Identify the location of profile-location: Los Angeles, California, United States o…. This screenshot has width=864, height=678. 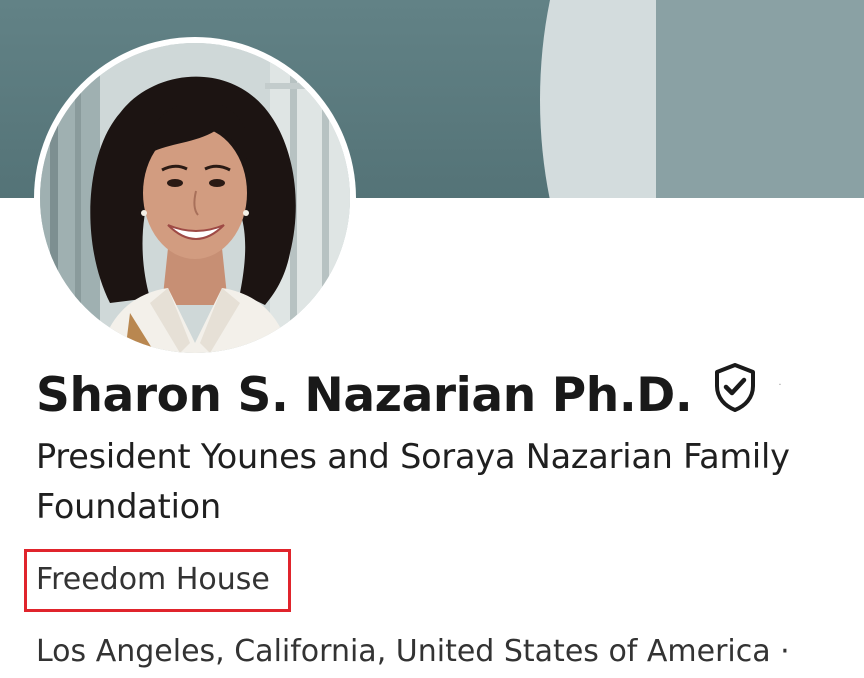
(413, 651).